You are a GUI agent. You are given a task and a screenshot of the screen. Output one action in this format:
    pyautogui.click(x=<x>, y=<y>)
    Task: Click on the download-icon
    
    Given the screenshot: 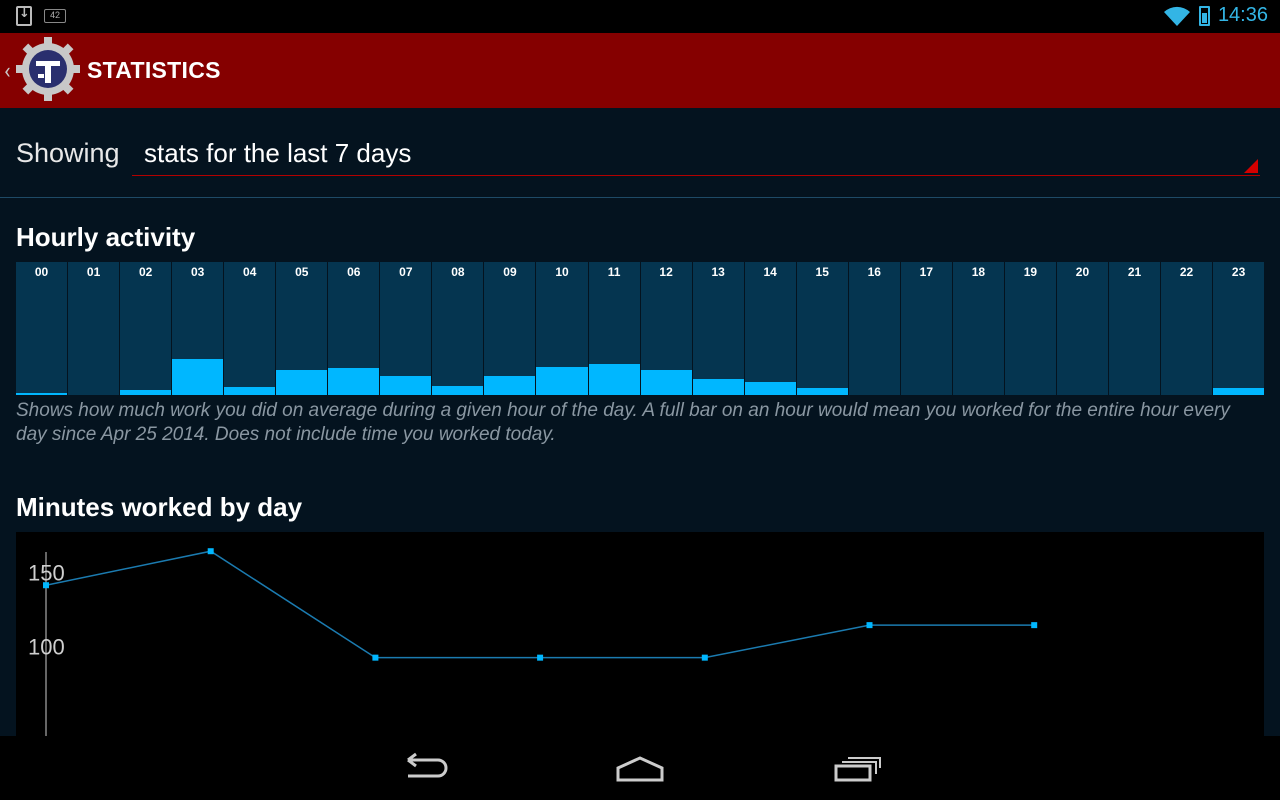 What is the action you would take?
    pyautogui.click(x=24, y=16)
    